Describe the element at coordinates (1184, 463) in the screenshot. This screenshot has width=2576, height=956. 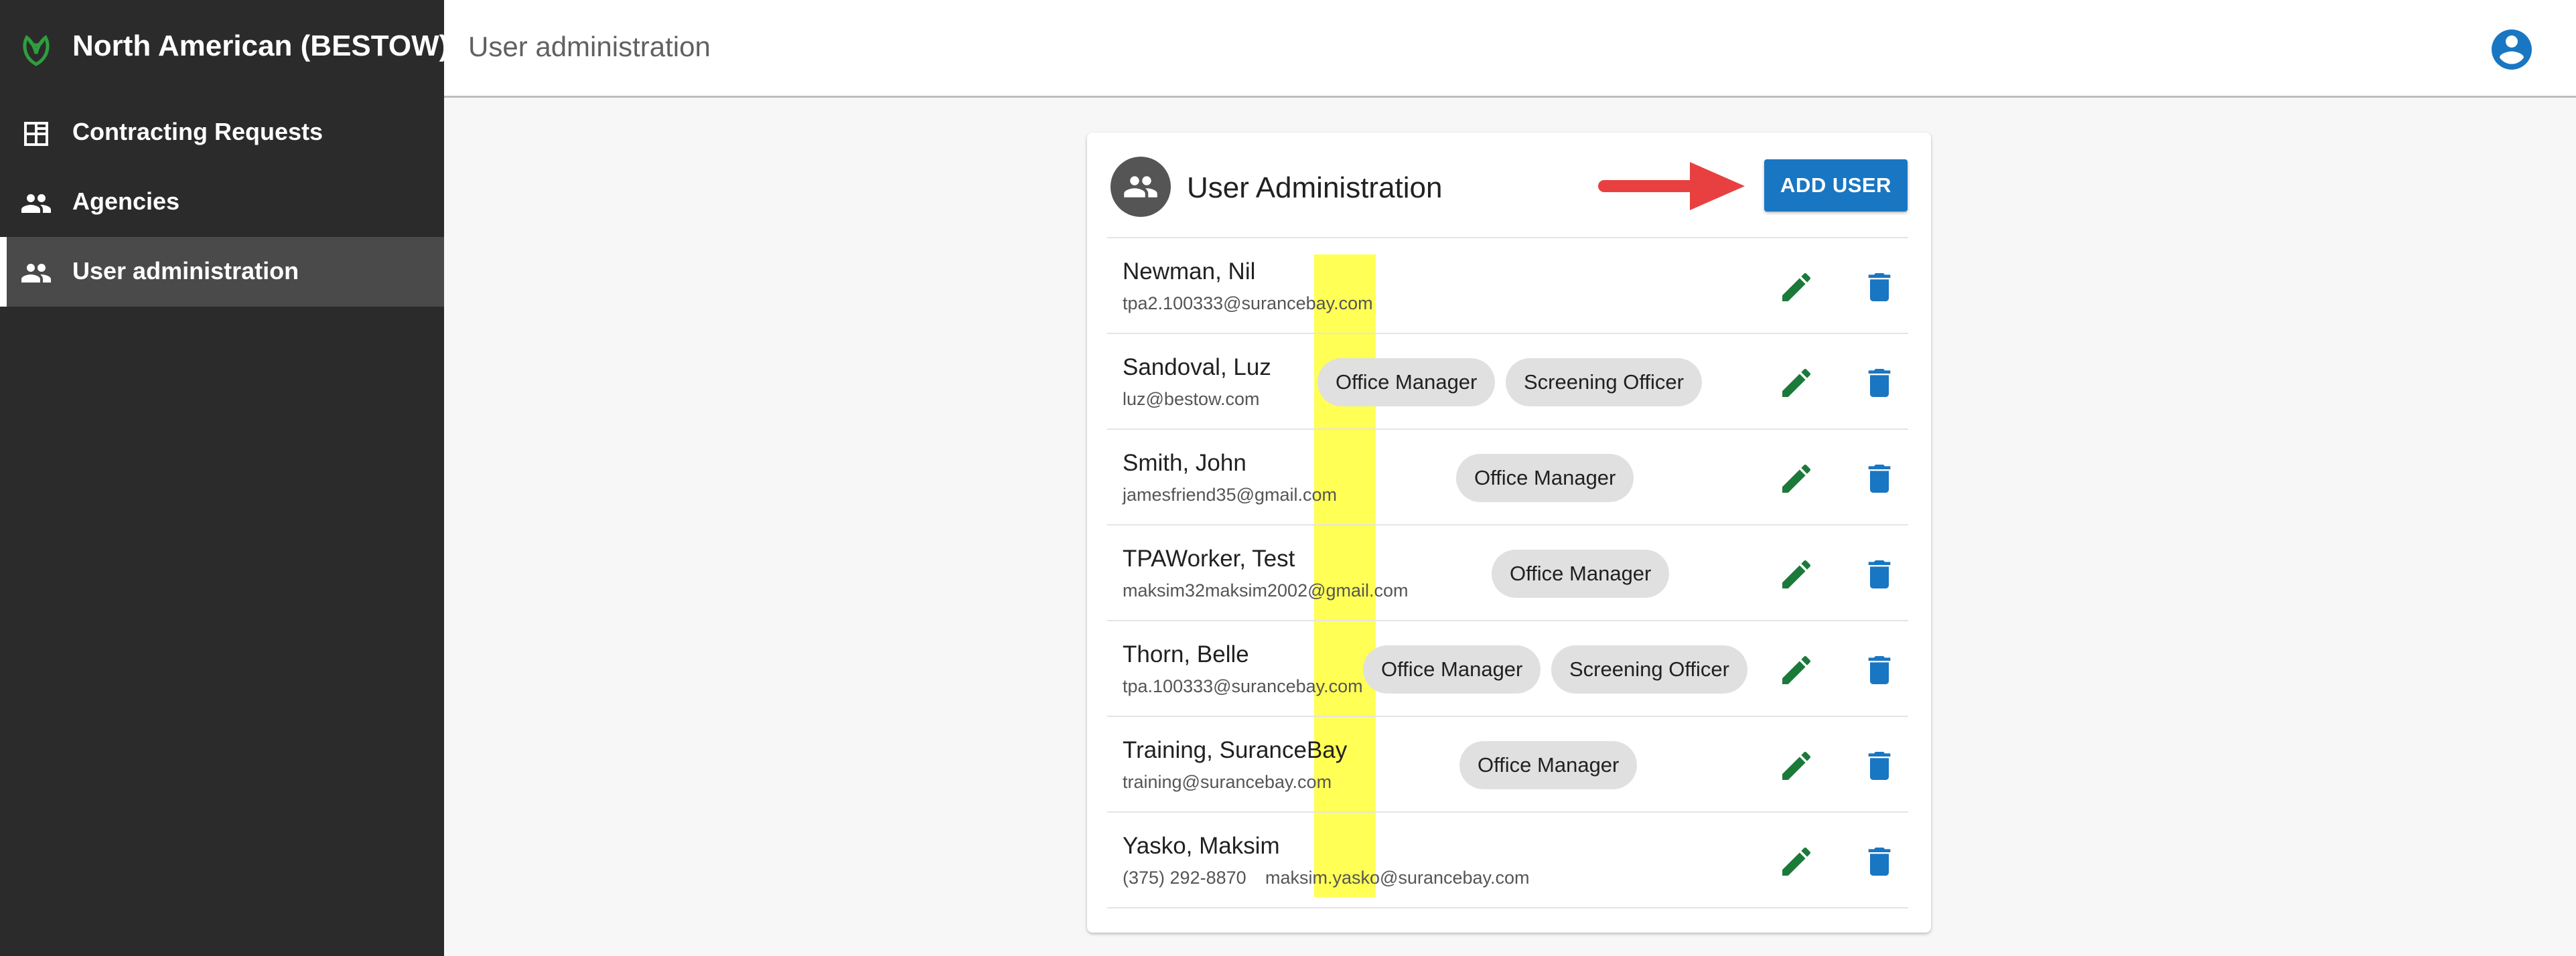
I see `user-name: Smith, John` at that location.